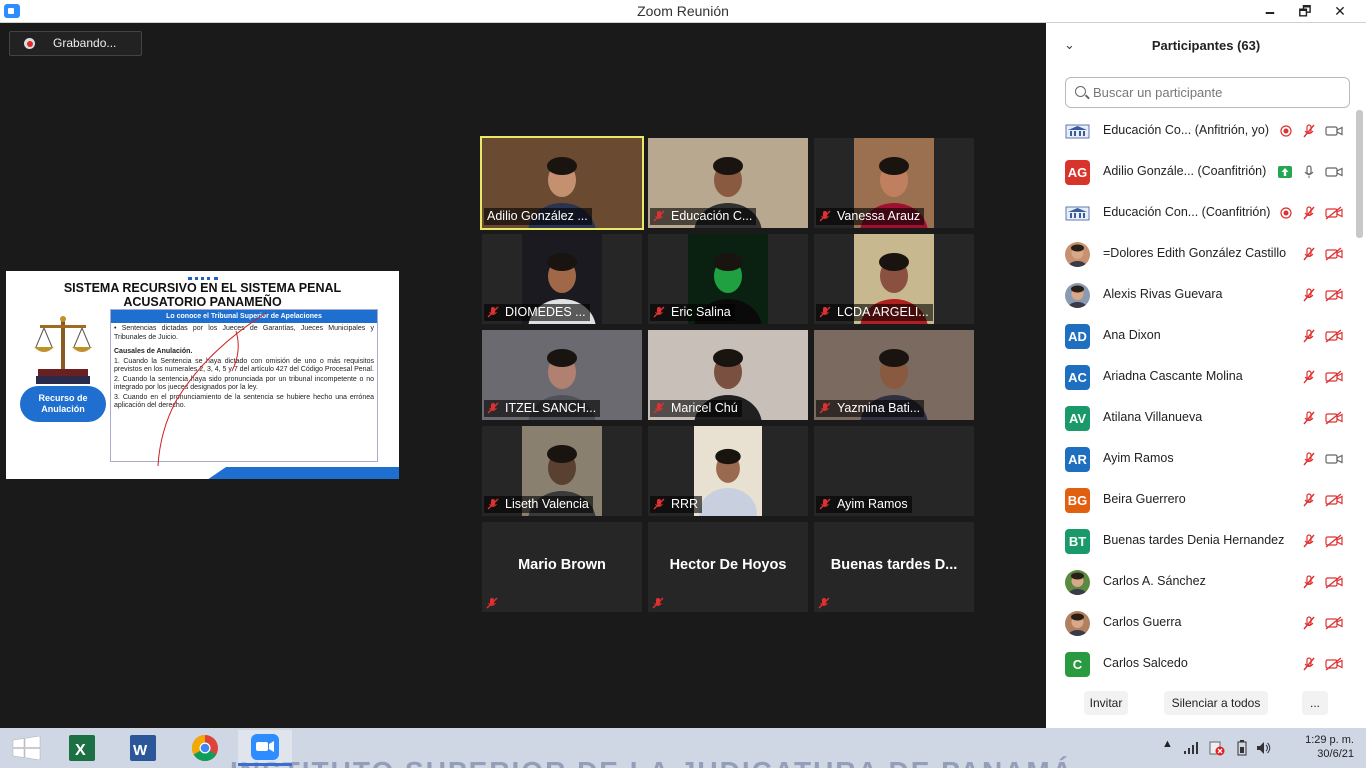  What do you see at coordinates (1309, 172) in the screenshot?
I see `mic-icon` at bounding box center [1309, 172].